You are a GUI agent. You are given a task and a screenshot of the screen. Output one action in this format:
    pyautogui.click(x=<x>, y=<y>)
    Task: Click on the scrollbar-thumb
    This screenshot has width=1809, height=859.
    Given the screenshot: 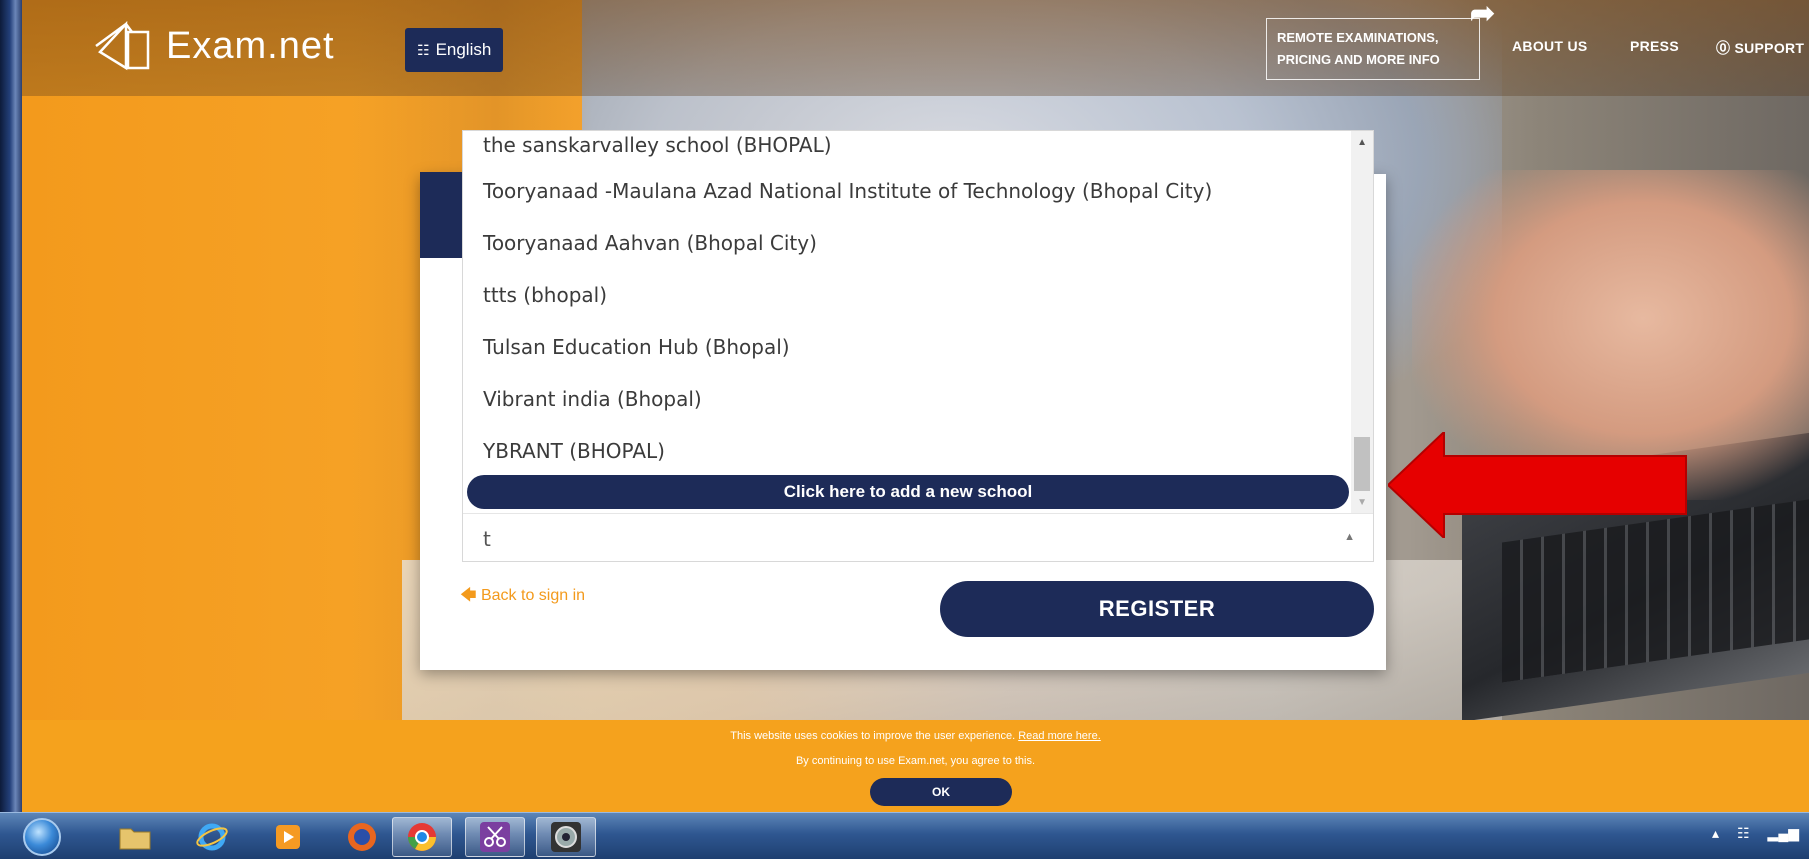 What is the action you would take?
    pyautogui.click(x=1362, y=464)
    